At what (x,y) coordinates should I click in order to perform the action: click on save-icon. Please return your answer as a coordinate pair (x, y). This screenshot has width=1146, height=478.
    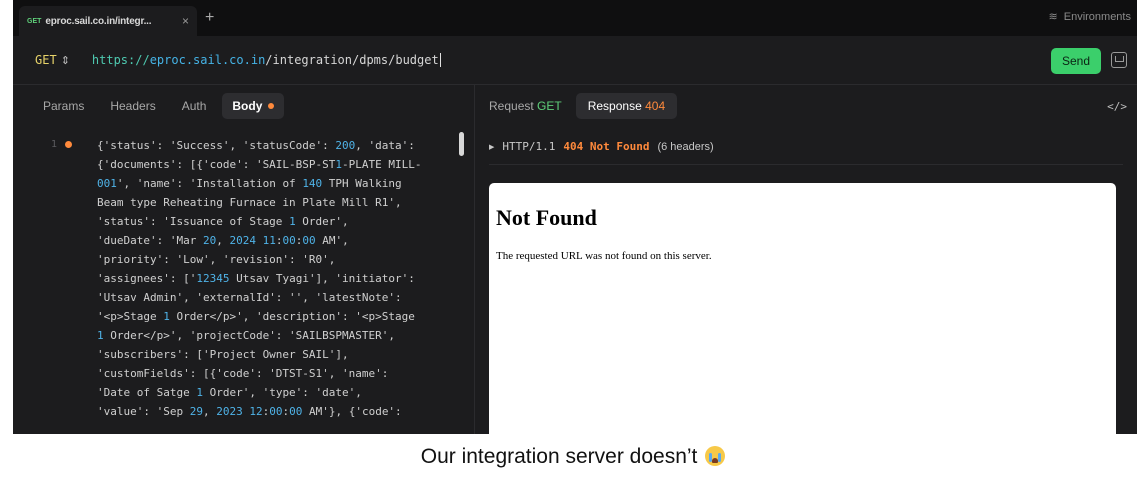
    Looking at the image, I should click on (1119, 60).